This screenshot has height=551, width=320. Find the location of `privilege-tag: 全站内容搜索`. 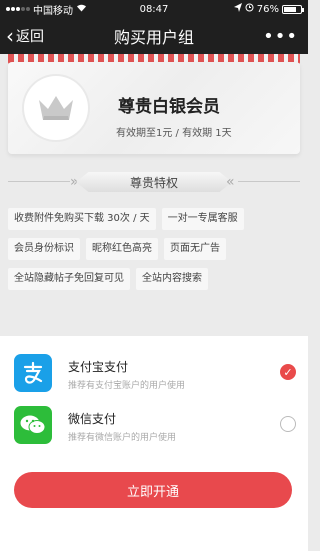

privilege-tag: 全站内容搜索 is located at coordinates (172, 279).